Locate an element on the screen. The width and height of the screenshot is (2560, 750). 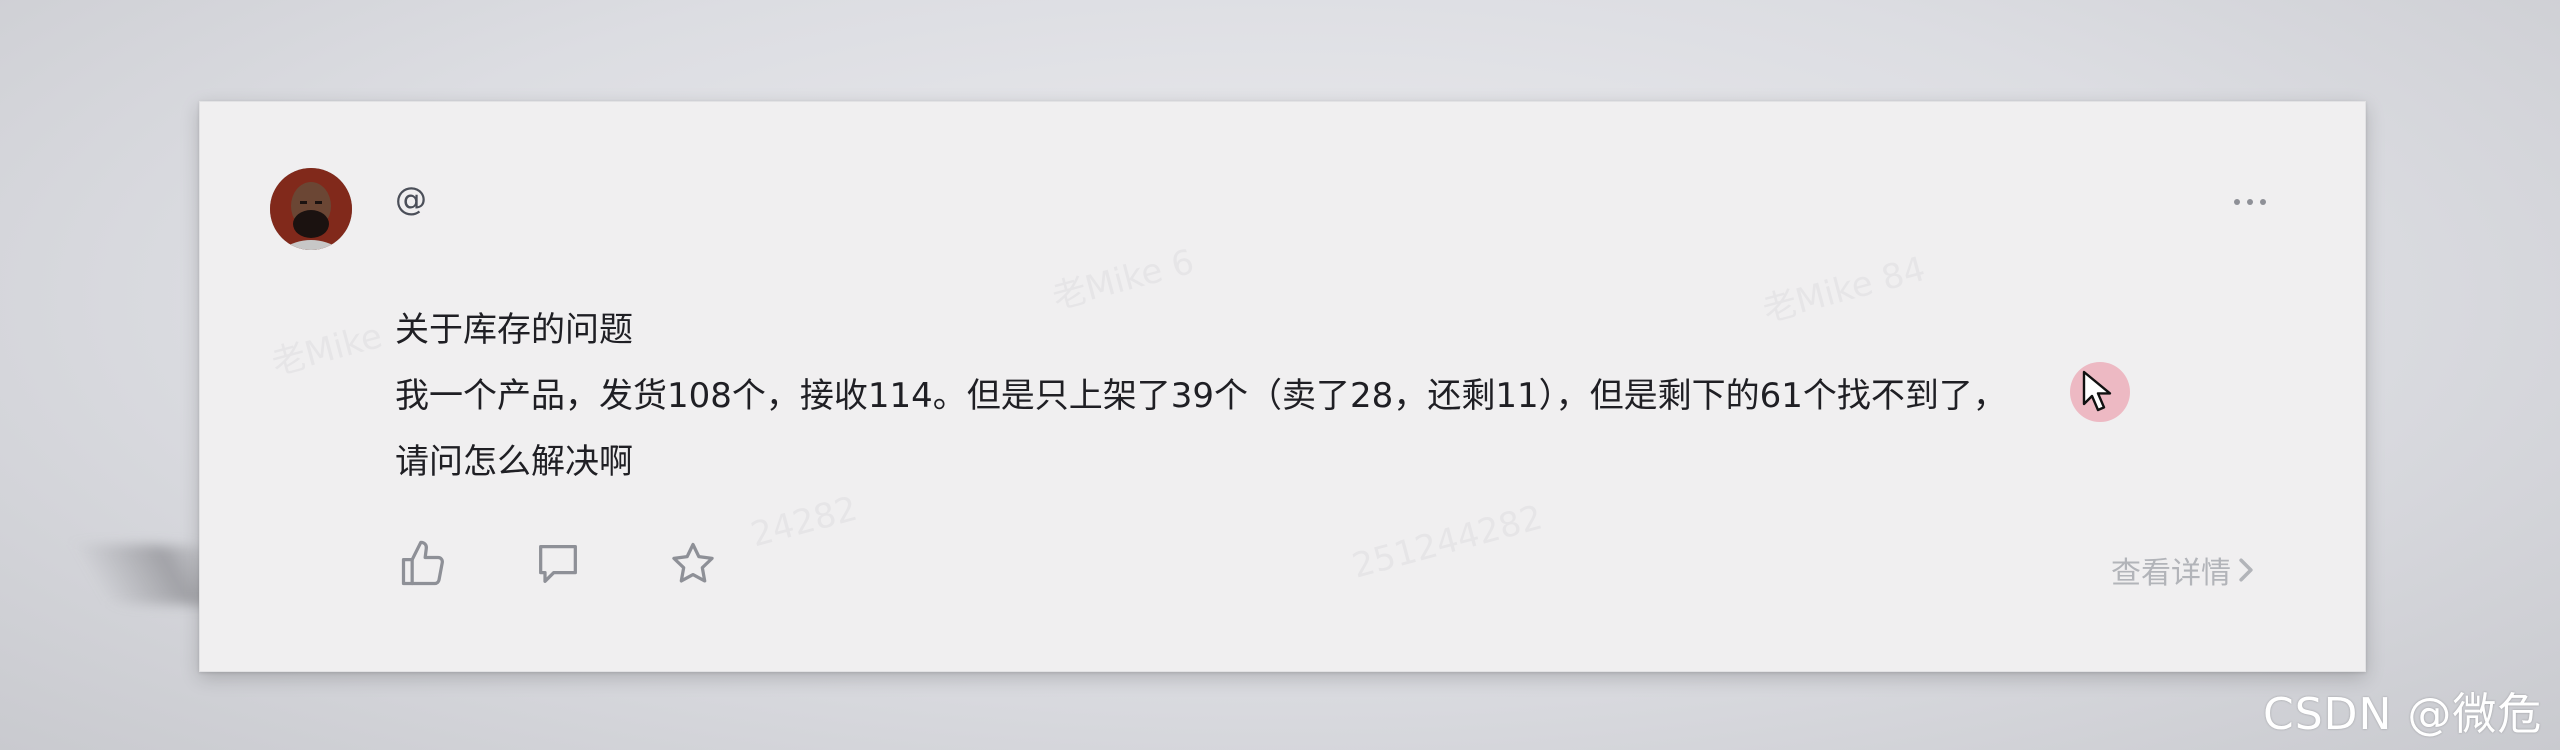
view-details-label: 查看详情 is located at coordinates (2171, 573).